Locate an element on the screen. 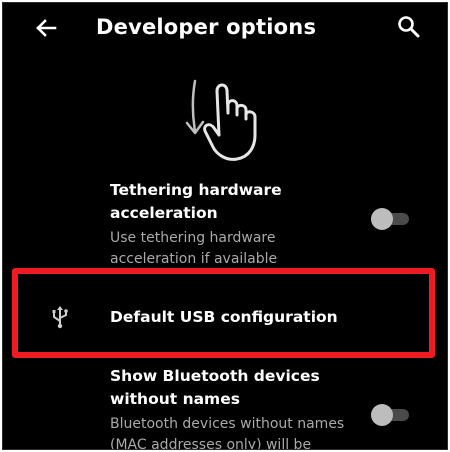 Image resolution: width=450 pixels, height=452 pixels. search-button is located at coordinates (409, 27).